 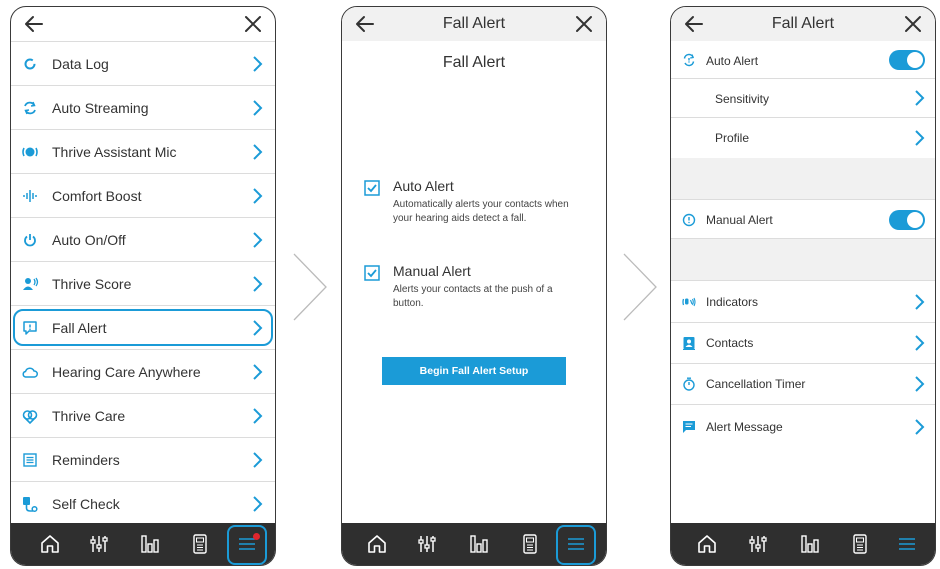 I want to click on auto-alert-label: Auto Alert, so click(x=732, y=61).